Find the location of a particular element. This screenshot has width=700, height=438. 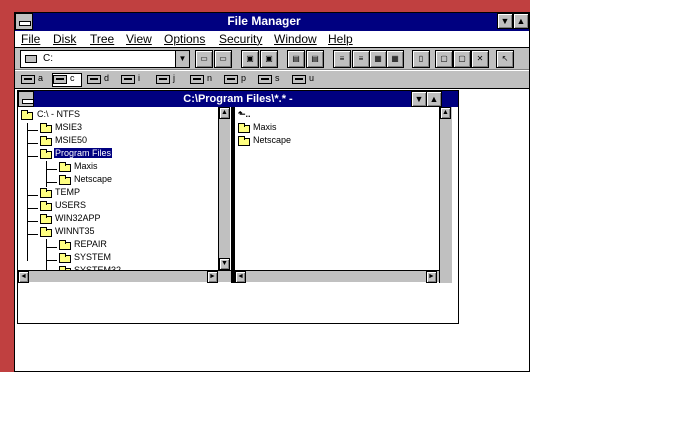

menu-view: View is located at coordinates (139, 39).